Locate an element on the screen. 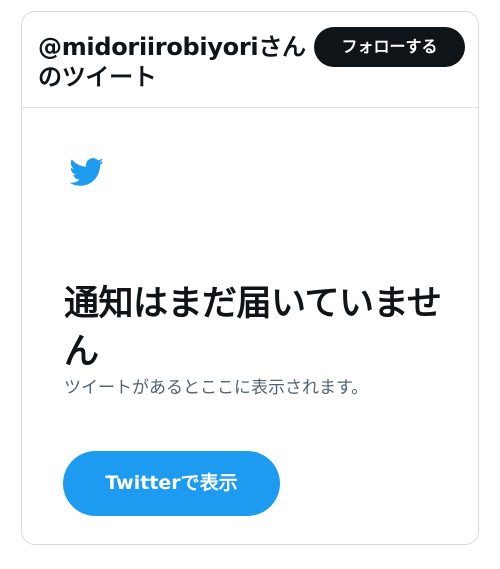 The height and width of the screenshot is (569, 500). timeline-title: @midoriirobiyoriさんのツイート is located at coordinates (178, 62).